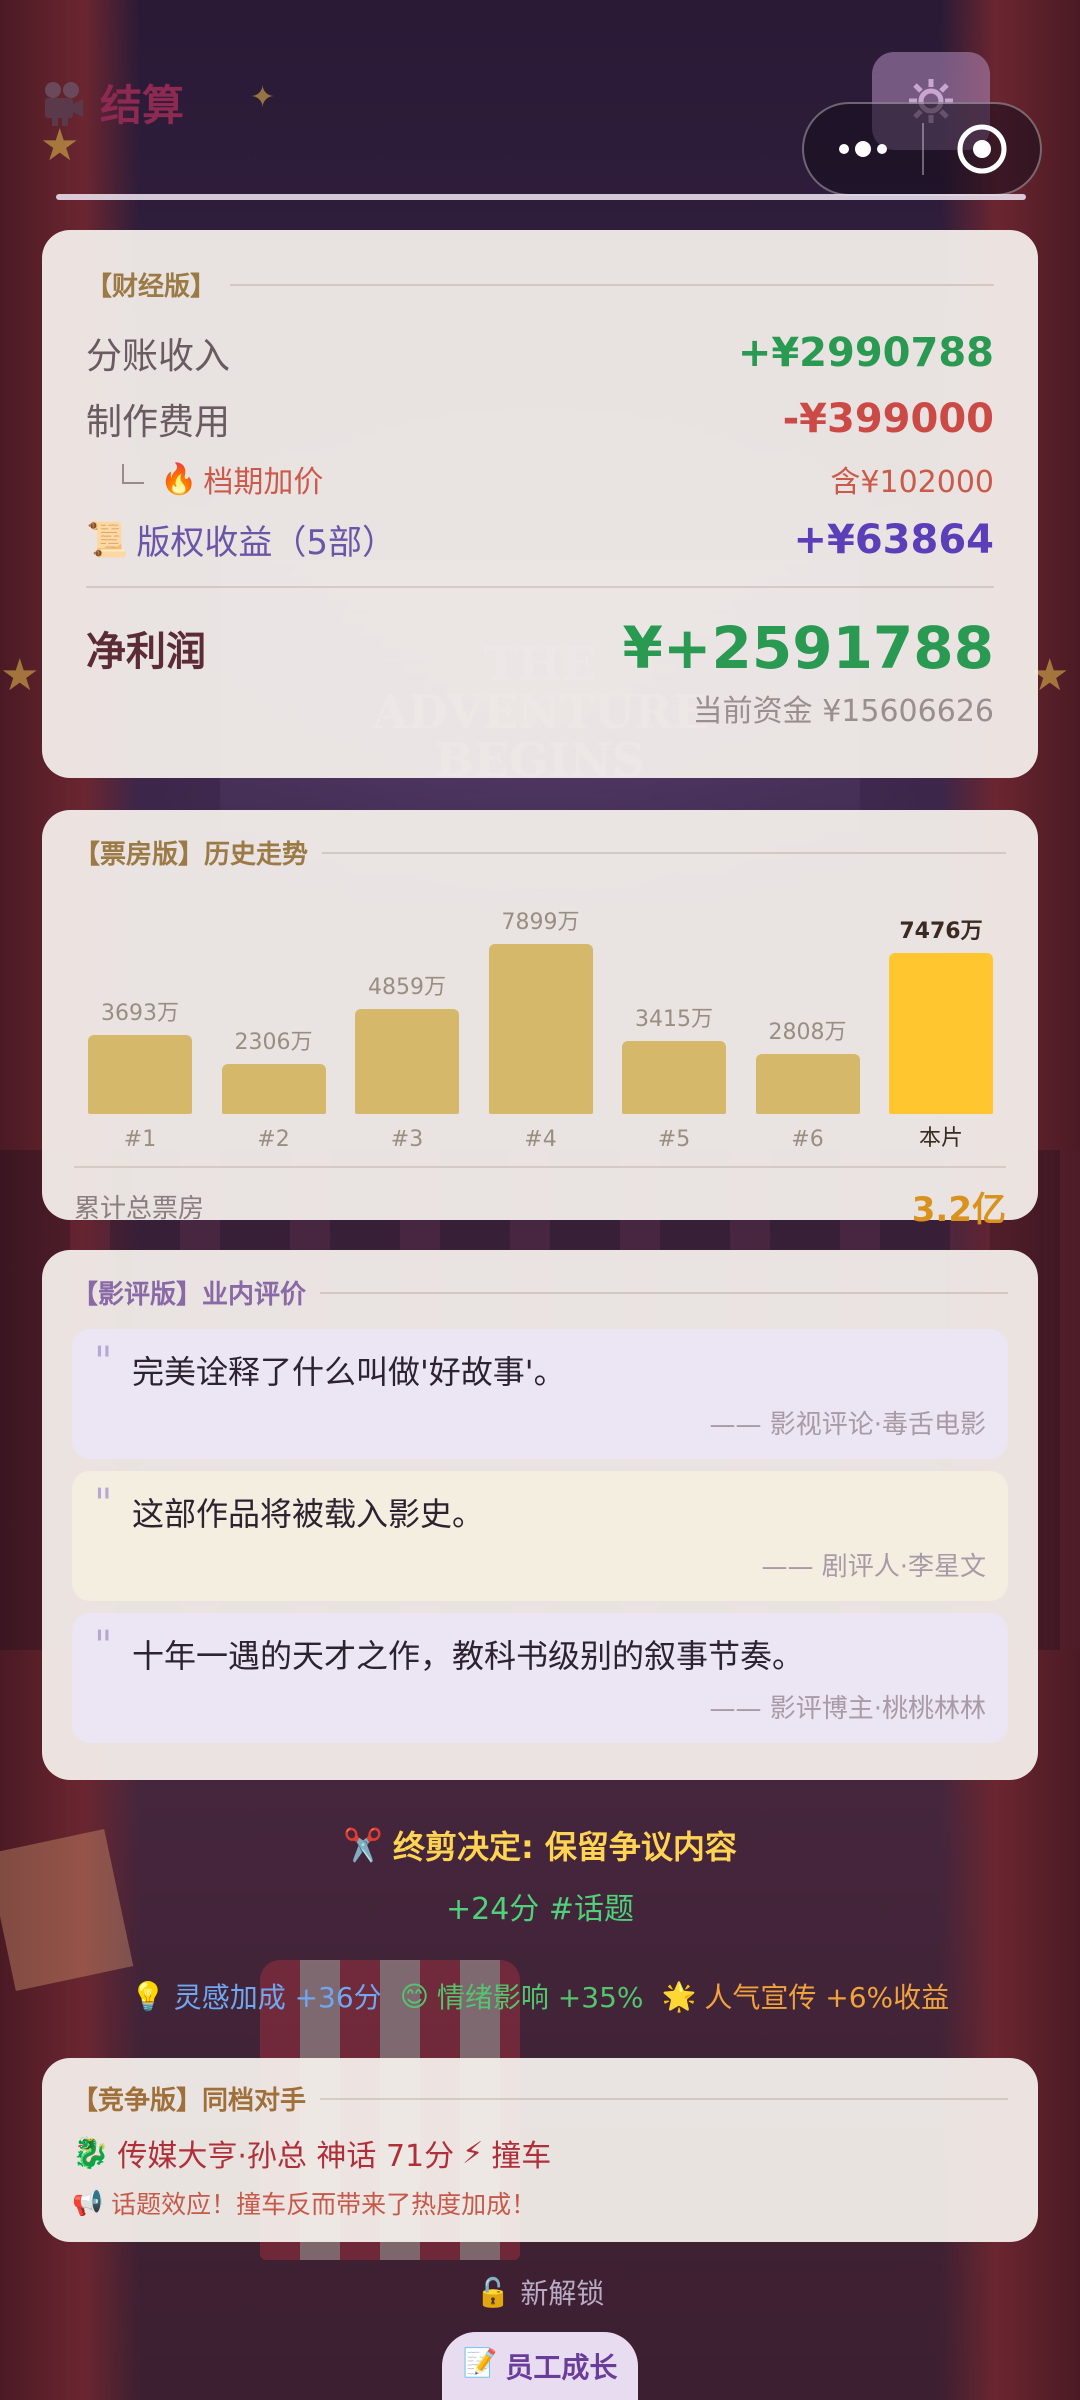  I want to click on review-text: 十年一遇的天才之作，教科书级别的叙事节奏。, so click(468, 1656).